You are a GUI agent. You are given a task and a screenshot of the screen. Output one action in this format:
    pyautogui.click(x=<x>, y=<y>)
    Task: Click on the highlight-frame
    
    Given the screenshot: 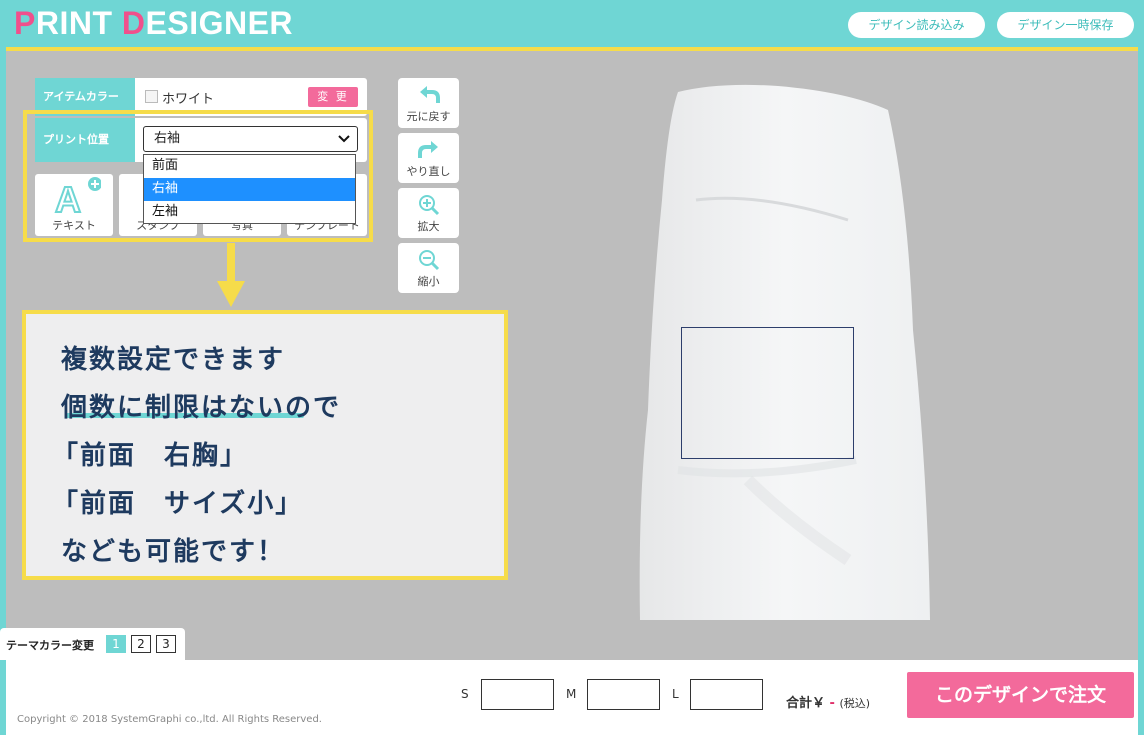 What is the action you would take?
    pyautogui.click(x=198, y=176)
    